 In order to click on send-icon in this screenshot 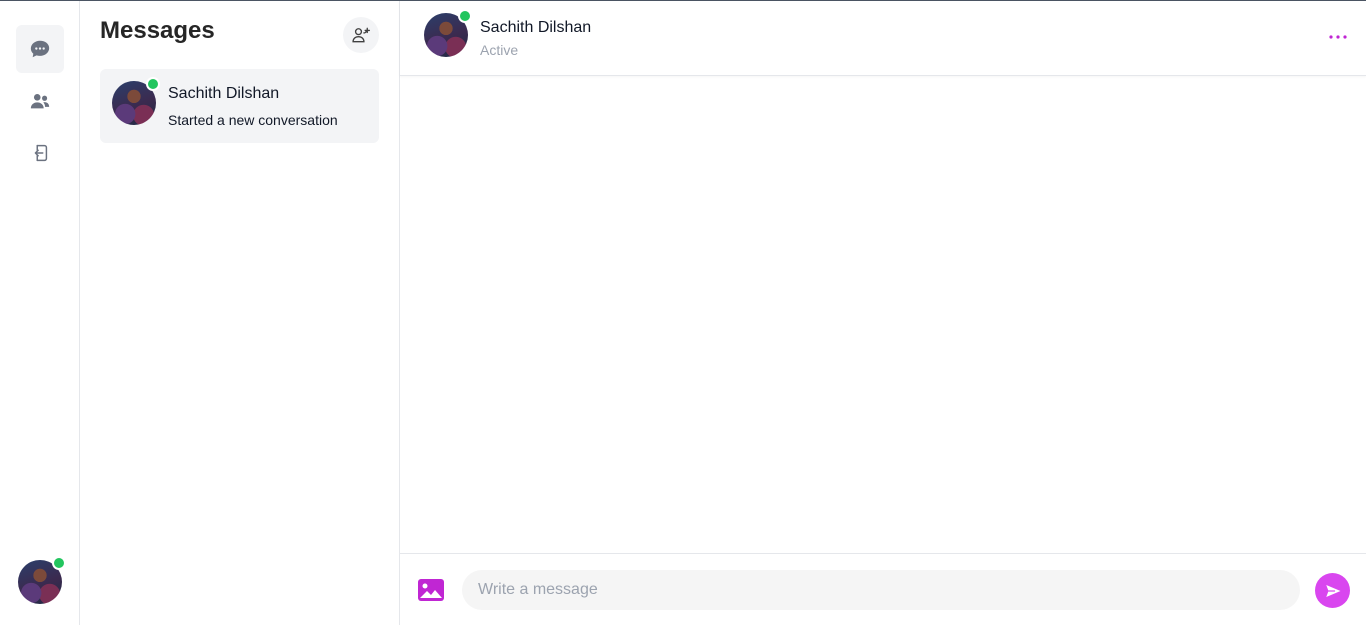, I will do `click(1332, 590)`.